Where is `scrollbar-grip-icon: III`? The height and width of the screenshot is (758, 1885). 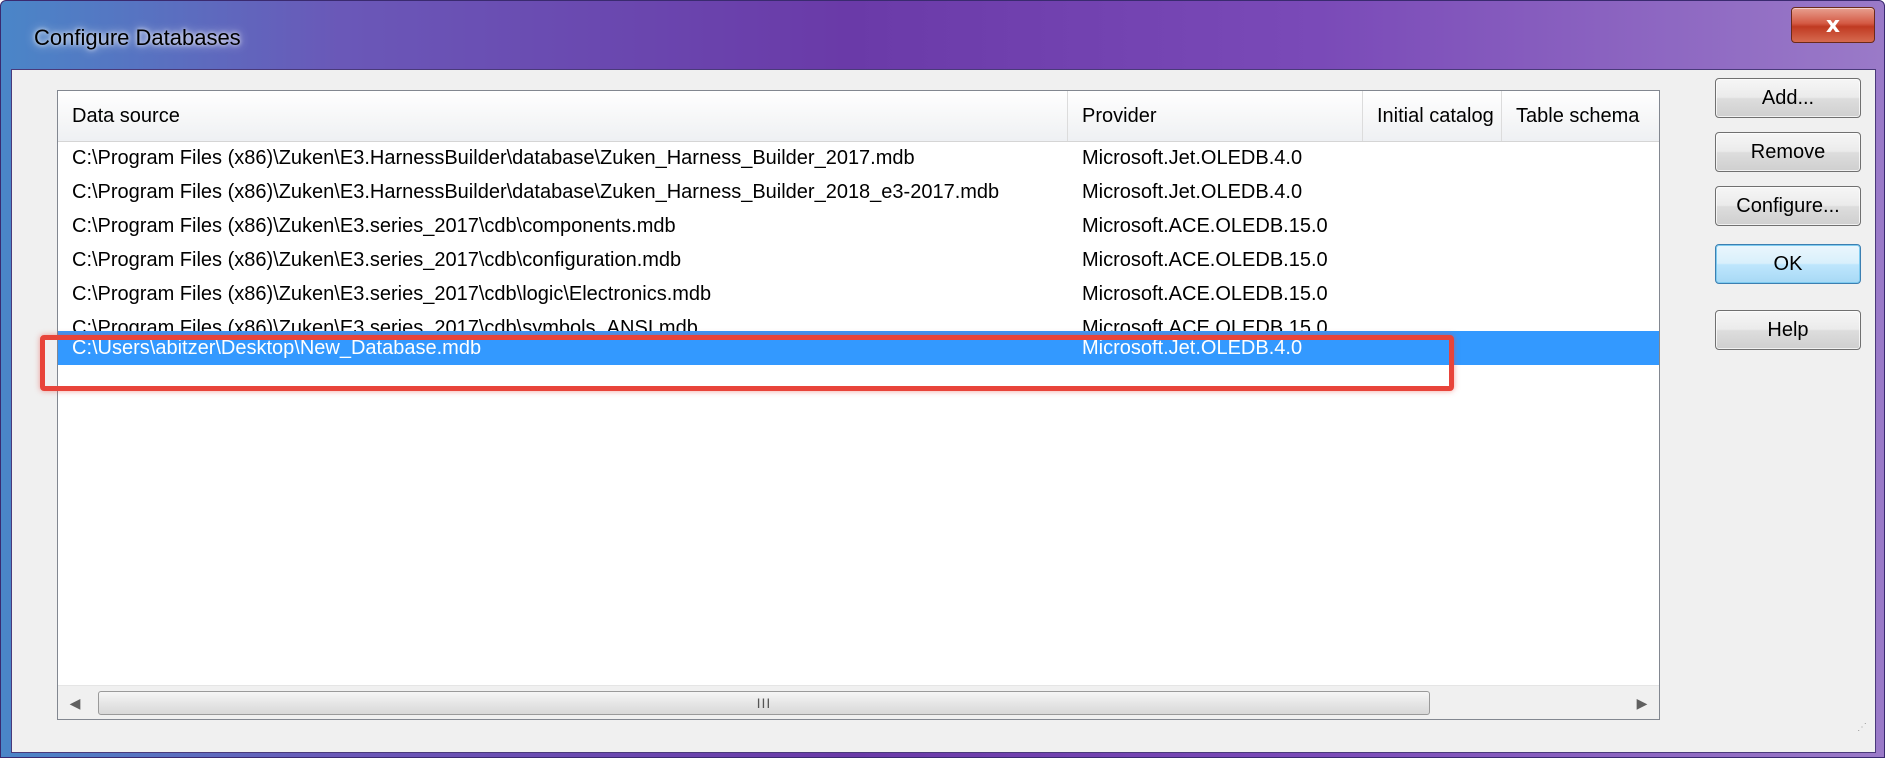 scrollbar-grip-icon: III is located at coordinates (764, 703).